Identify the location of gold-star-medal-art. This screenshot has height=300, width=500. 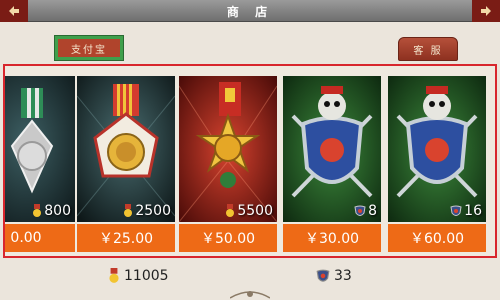
(228, 149).